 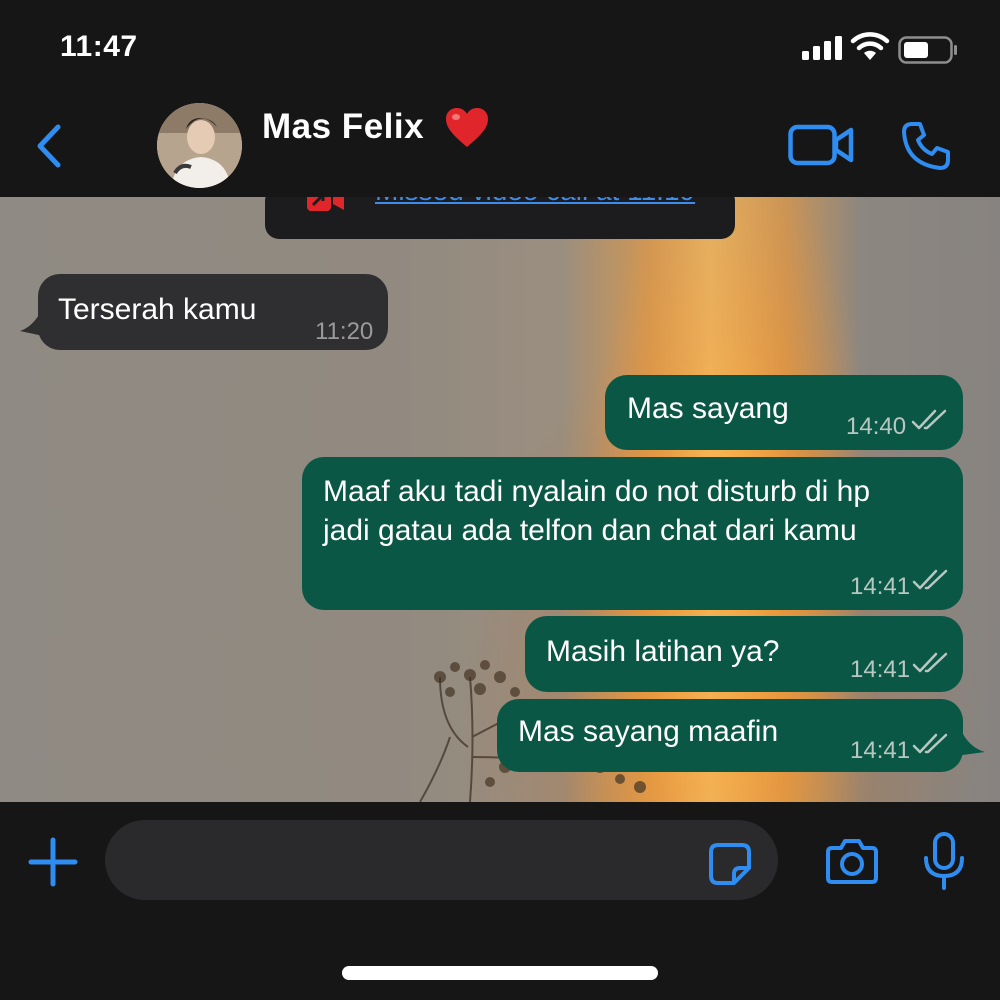 I want to click on message-time: 11:20, so click(x=344, y=331).